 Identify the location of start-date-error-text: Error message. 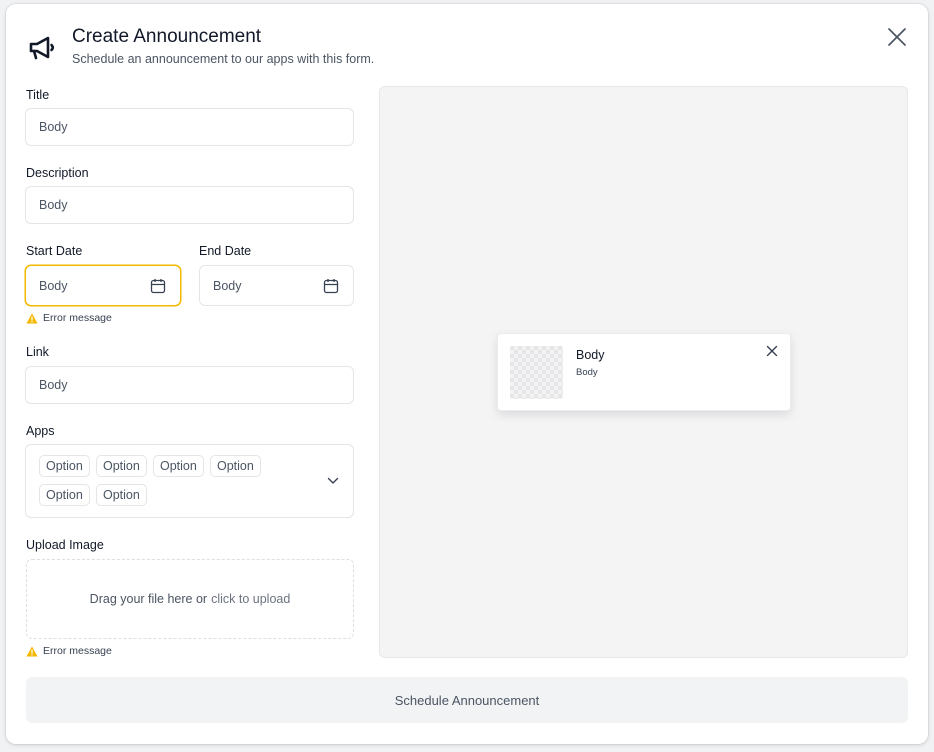
(77, 318).